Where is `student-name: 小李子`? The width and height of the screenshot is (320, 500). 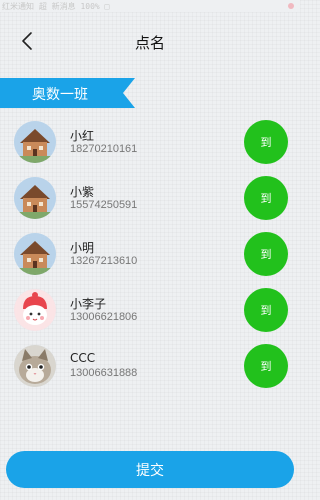 student-name: 小李子 is located at coordinates (88, 304).